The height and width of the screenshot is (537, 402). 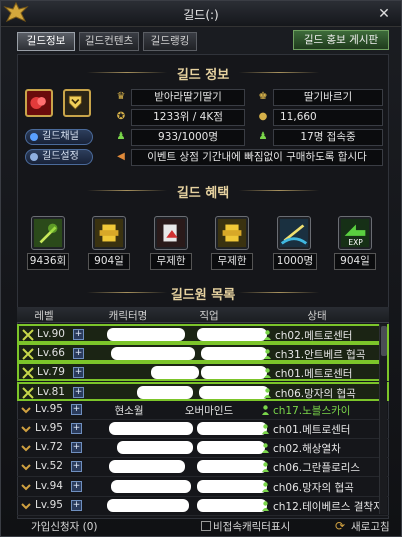 What do you see at coordinates (203, 333) in the screenshot?
I see `member-row: Lv.90 + ch02.메트로센터` at bounding box center [203, 333].